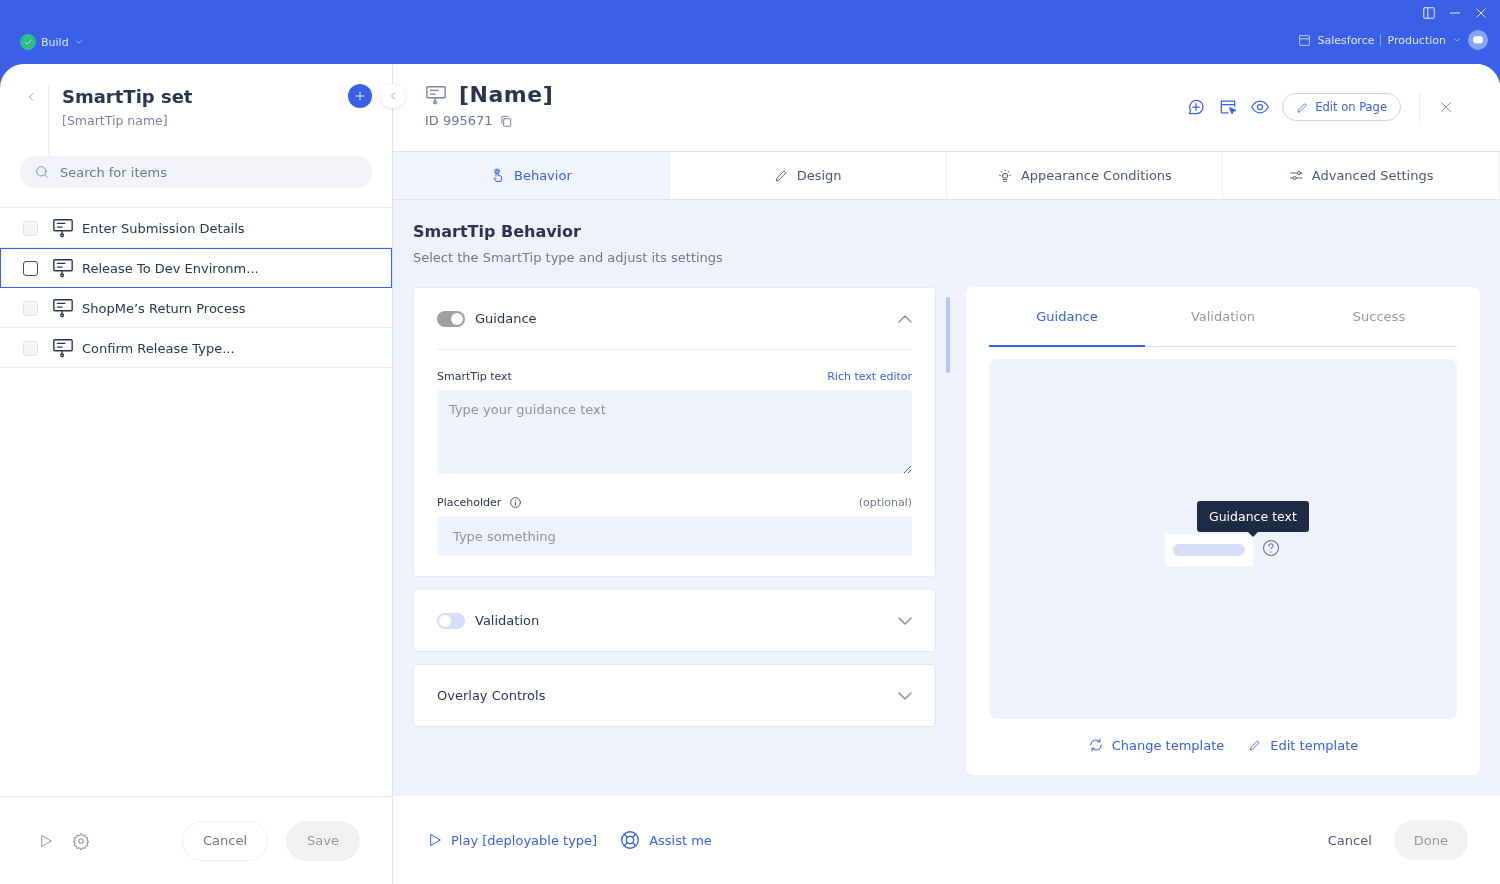 The width and height of the screenshot is (1500, 884). What do you see at coordinates (497, 231) in the screenshot?
I see `section-title: SmartTip Behavior` at bounding box center [497, 231].